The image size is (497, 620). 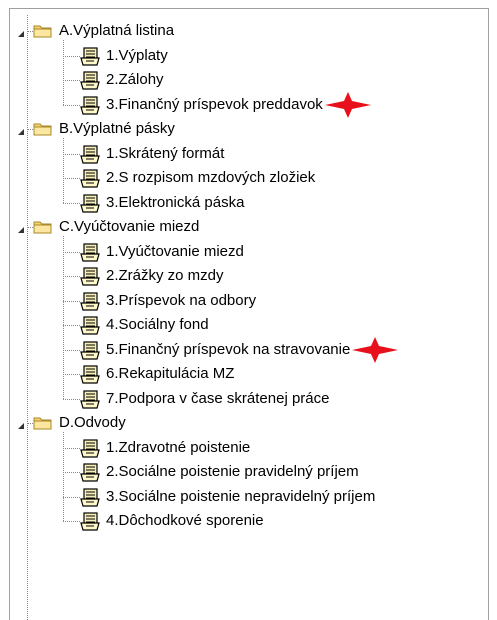 What do you see at coordinates (165, 275) in the screenshot?
I see `tree-item-label: 2.Zrážky zo mzdy` at bounding box center [165, 275].